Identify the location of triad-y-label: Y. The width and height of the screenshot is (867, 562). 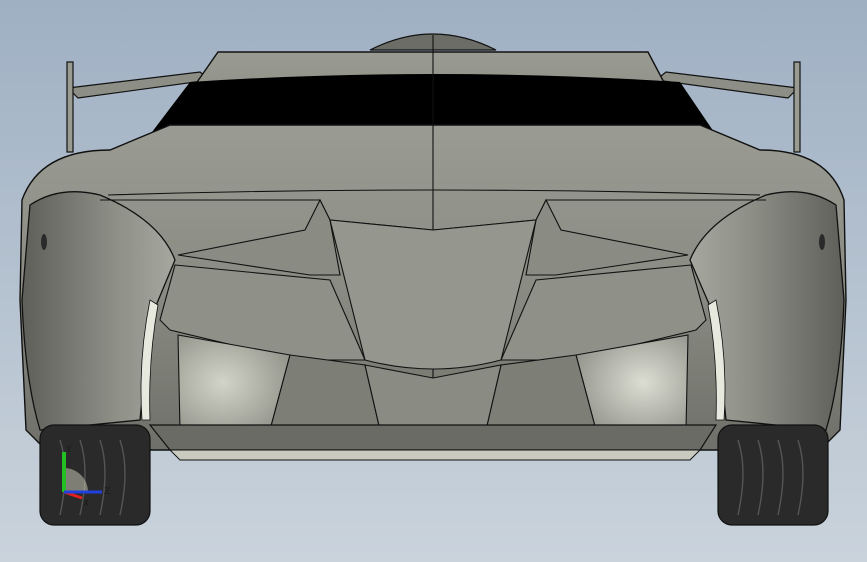
(68, 450).